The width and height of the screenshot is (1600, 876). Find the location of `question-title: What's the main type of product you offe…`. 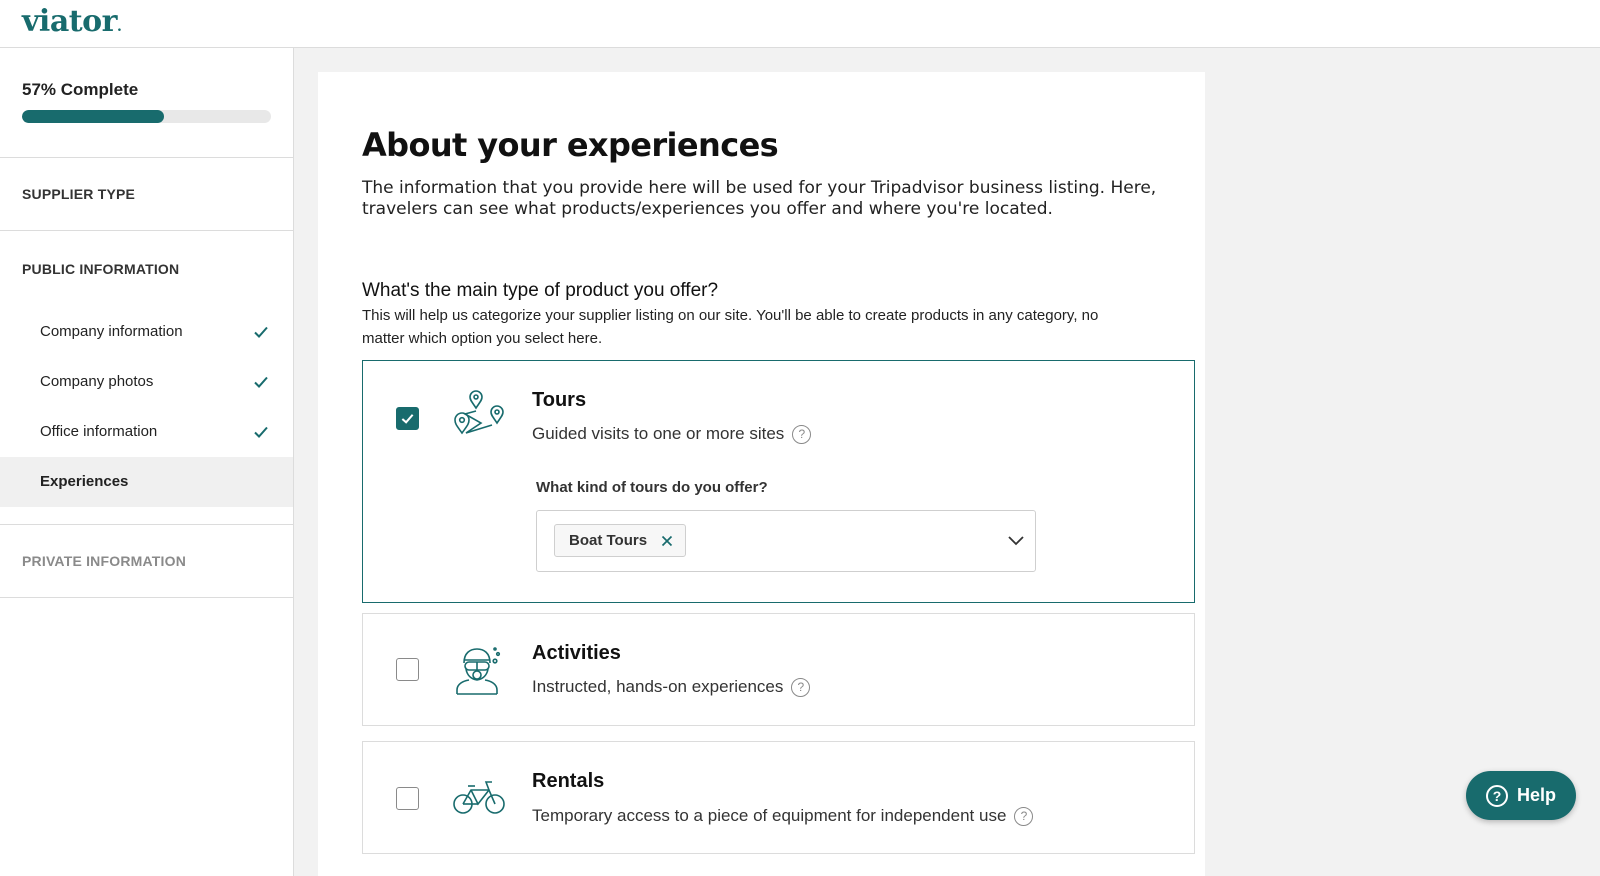

question-title: What's the main type of product you offe… is located at coordinates (540, 290).